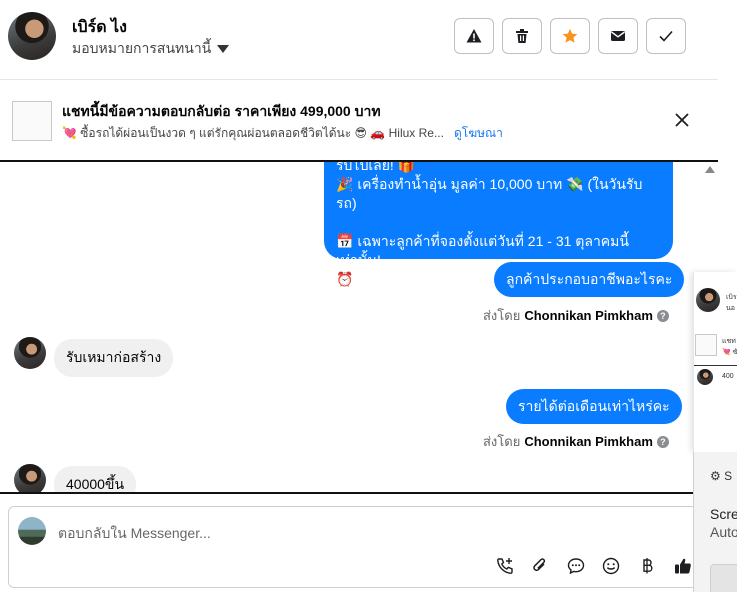 This screenshot has height=592, width=737. What do you see at coordinates (95, 479) in the screenshot?
I see `message-incoming: 40000ขึ้น` at bounding box center [95, 479].